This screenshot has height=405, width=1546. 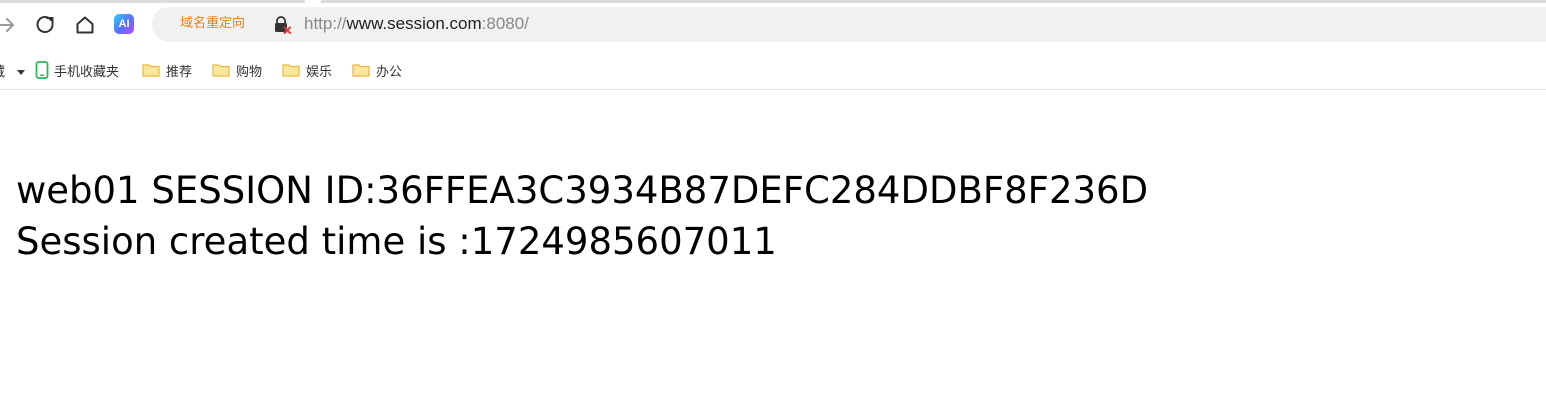 I want to click on url-host: www.session.com, so click(x=414, y=23).